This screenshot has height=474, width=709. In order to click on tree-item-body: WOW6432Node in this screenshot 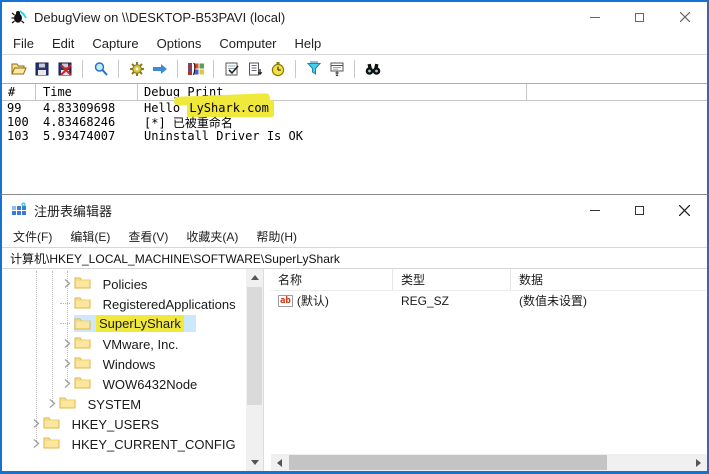, I will do `click(137, 383)`.